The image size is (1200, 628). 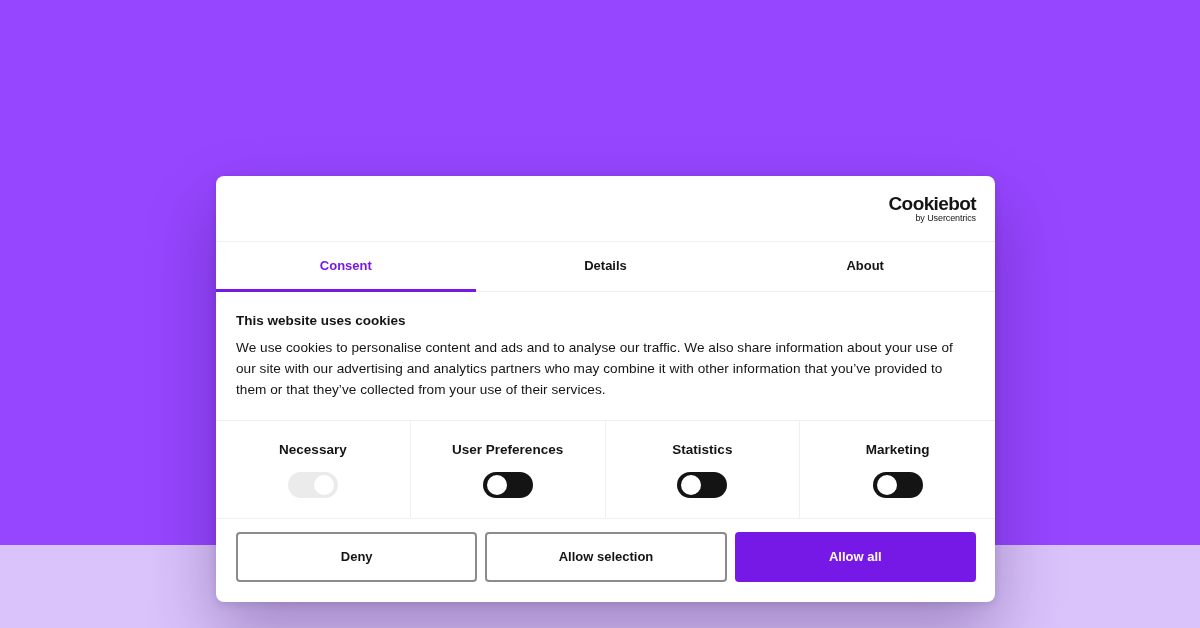 What do you see at coordinates (865, 267) in the screenshot?
I see `tab: About` at bounding box center [865, 267].